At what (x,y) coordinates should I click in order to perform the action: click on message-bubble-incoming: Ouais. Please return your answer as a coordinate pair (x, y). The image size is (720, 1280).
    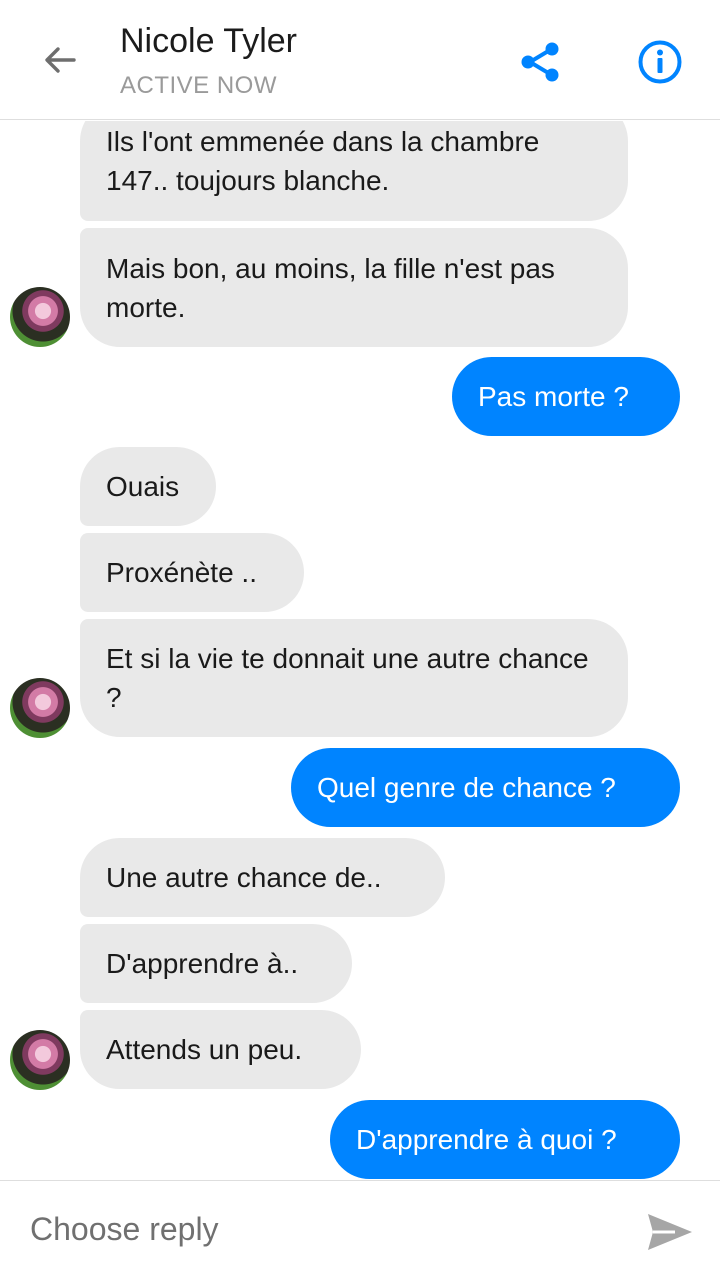
    Looking at the image, I should click on (148, 486).